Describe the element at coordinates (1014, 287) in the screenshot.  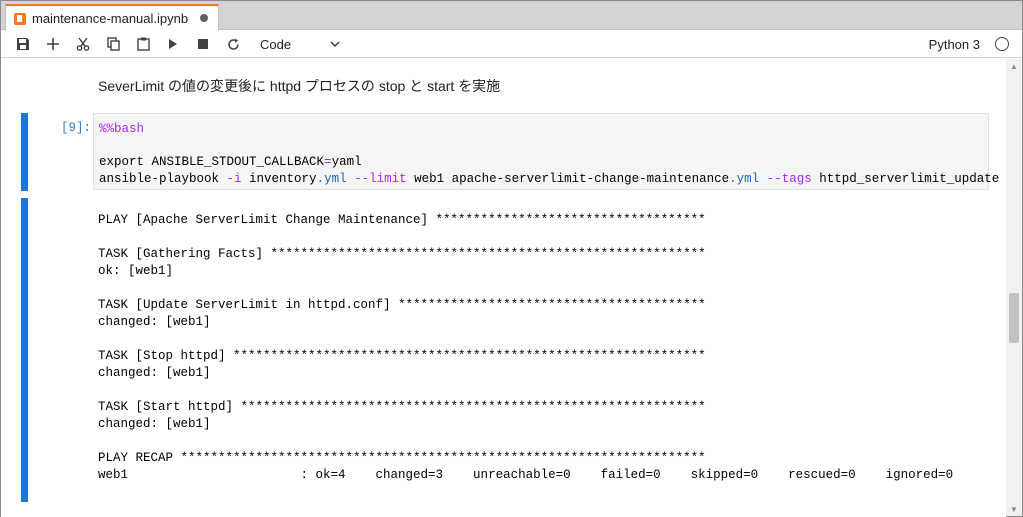
I see `vertical-scrollbar: ▲ ▼` at that location.